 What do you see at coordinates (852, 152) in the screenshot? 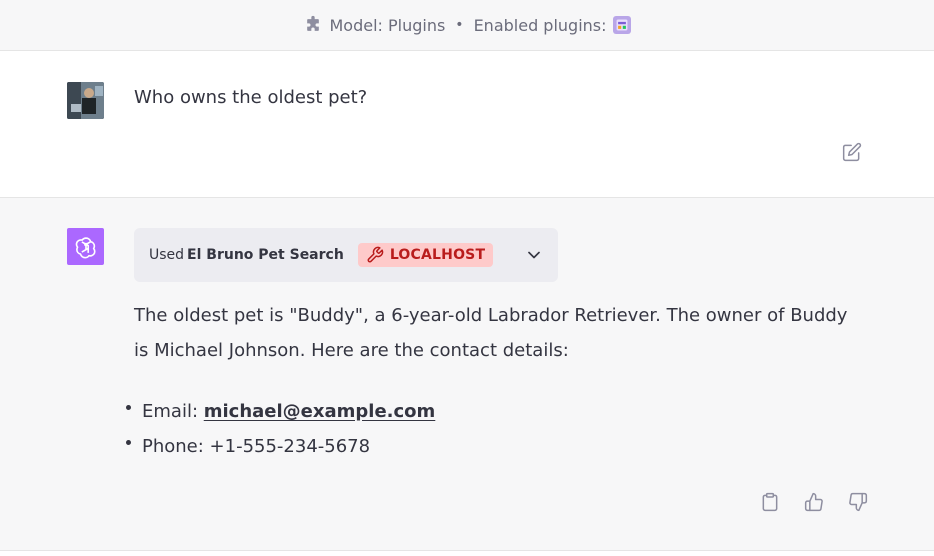
I see `edit-icon` at bounding box center [852, 152].